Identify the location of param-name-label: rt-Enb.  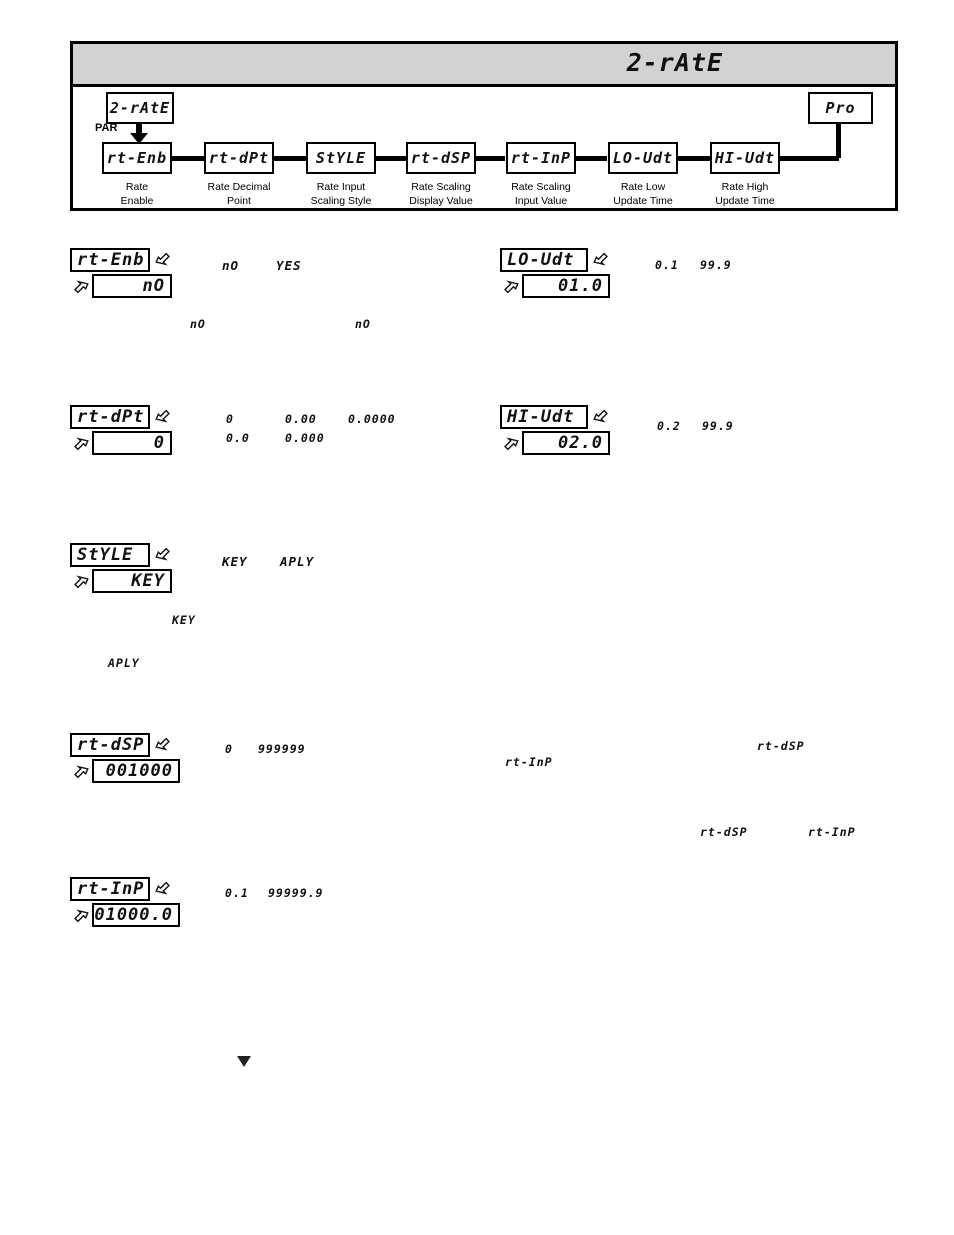
(111, 259).